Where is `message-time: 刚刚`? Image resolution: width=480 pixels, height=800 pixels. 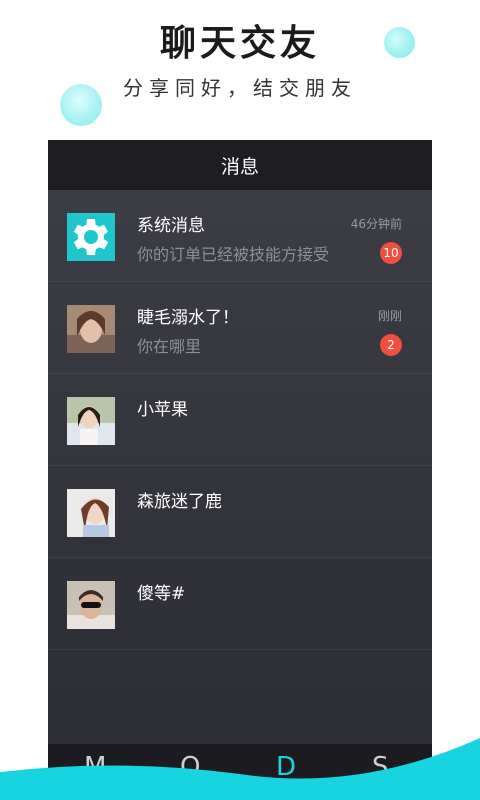
message-time: 刚刚 is located at coordinates (389, 316).